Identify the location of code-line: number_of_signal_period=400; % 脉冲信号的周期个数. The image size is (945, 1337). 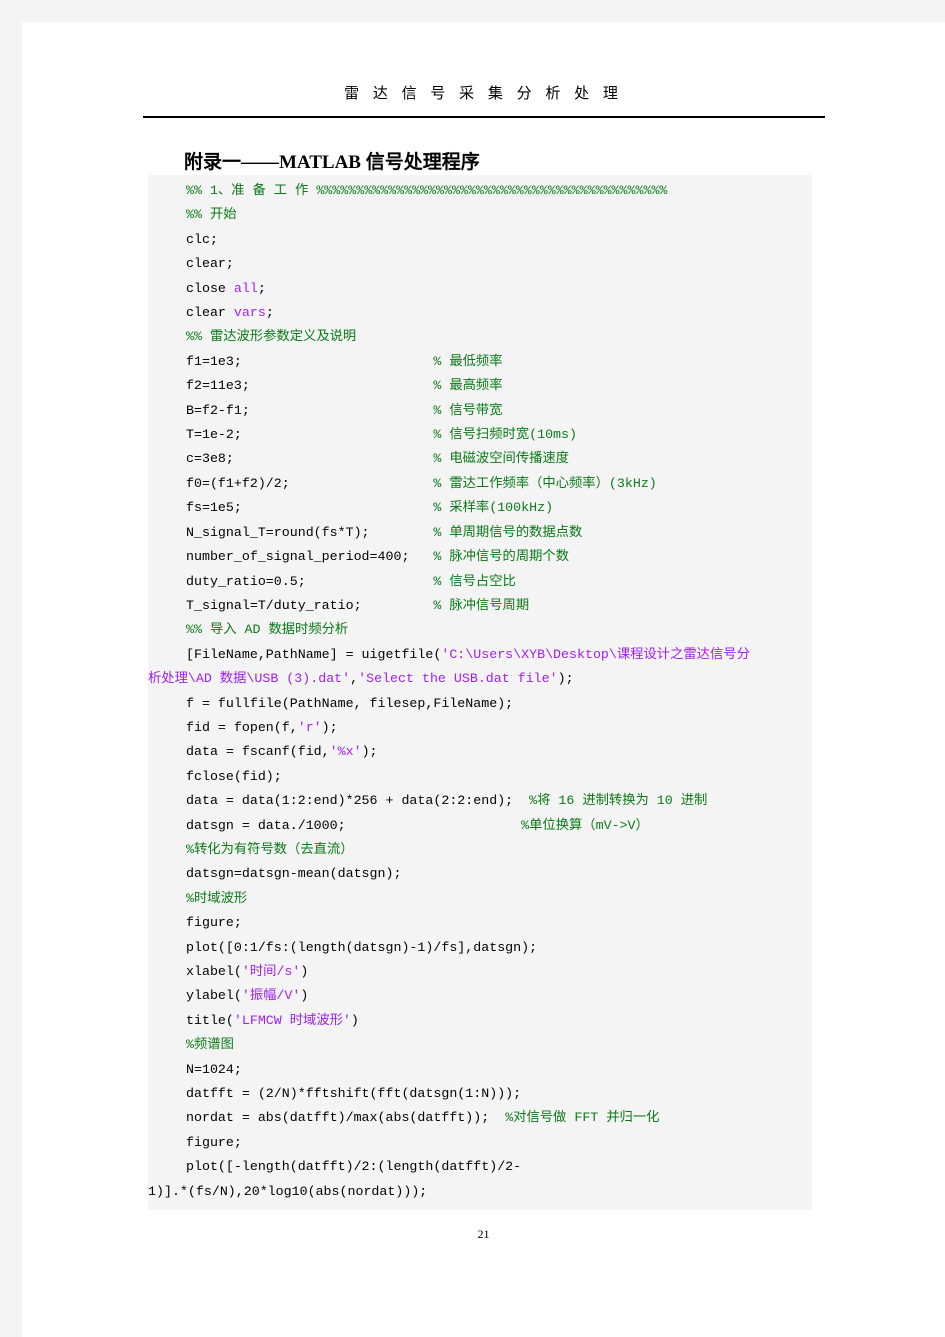
(480, 557).